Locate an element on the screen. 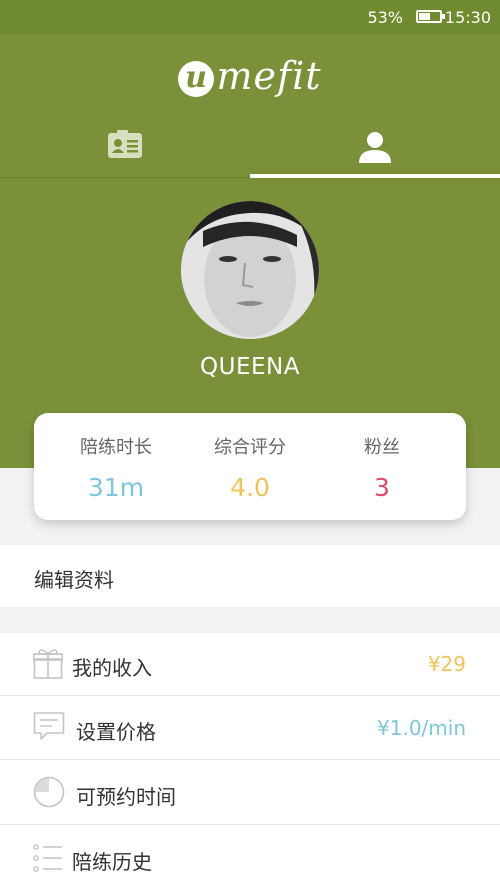  active-tab-indicator is located at coordinates (375, 176).